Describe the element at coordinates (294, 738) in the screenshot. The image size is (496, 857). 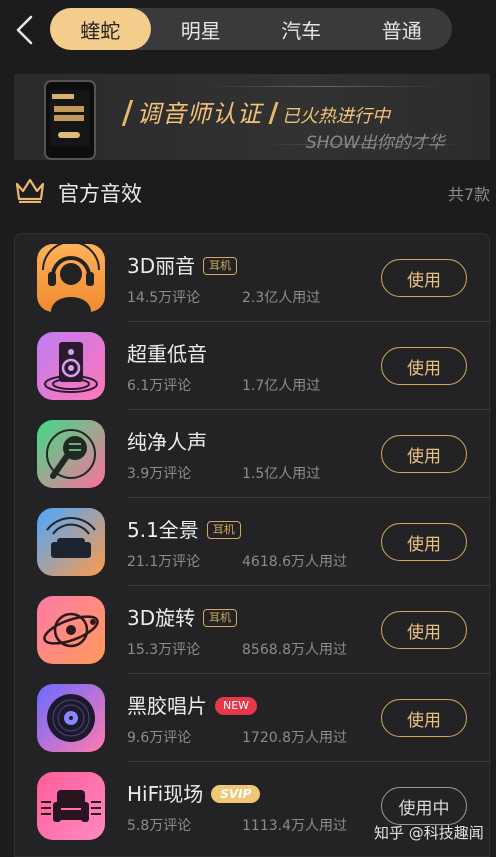
I see `usage-count: 1720.8万人用过` at that location.